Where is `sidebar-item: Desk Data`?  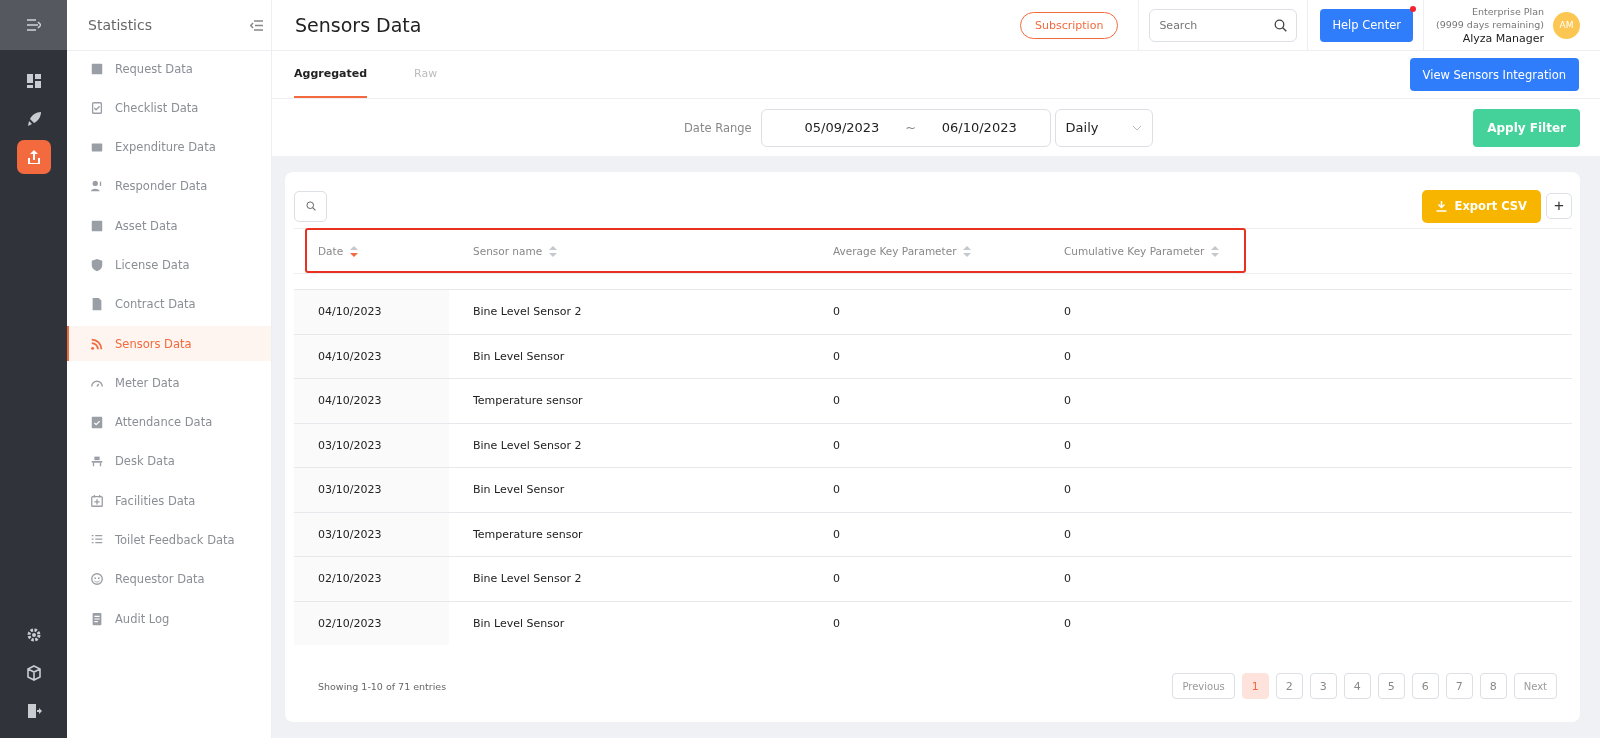 sidebar-item: Desk Data is located at coordinates (169, 461).